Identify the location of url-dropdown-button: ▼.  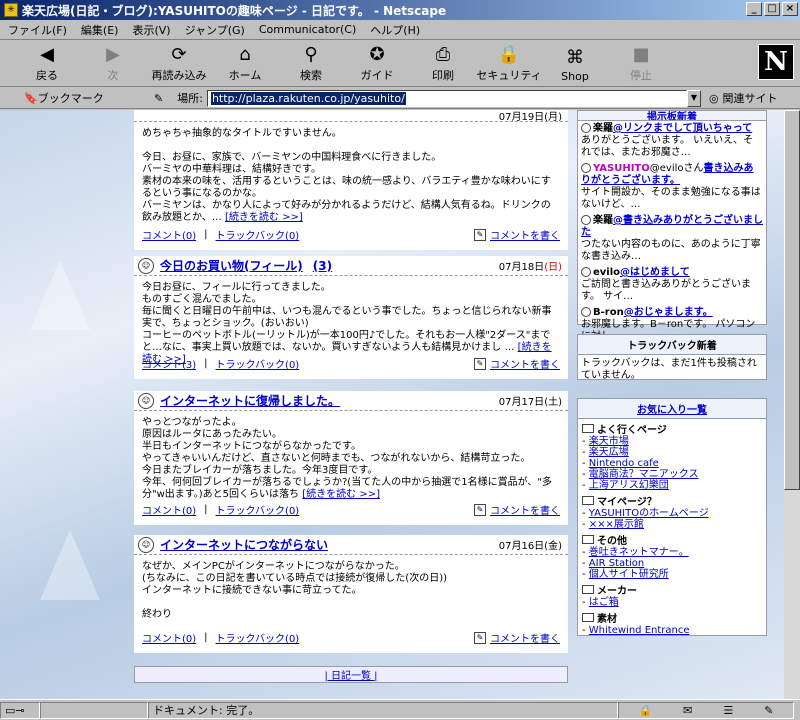
(693, 98).